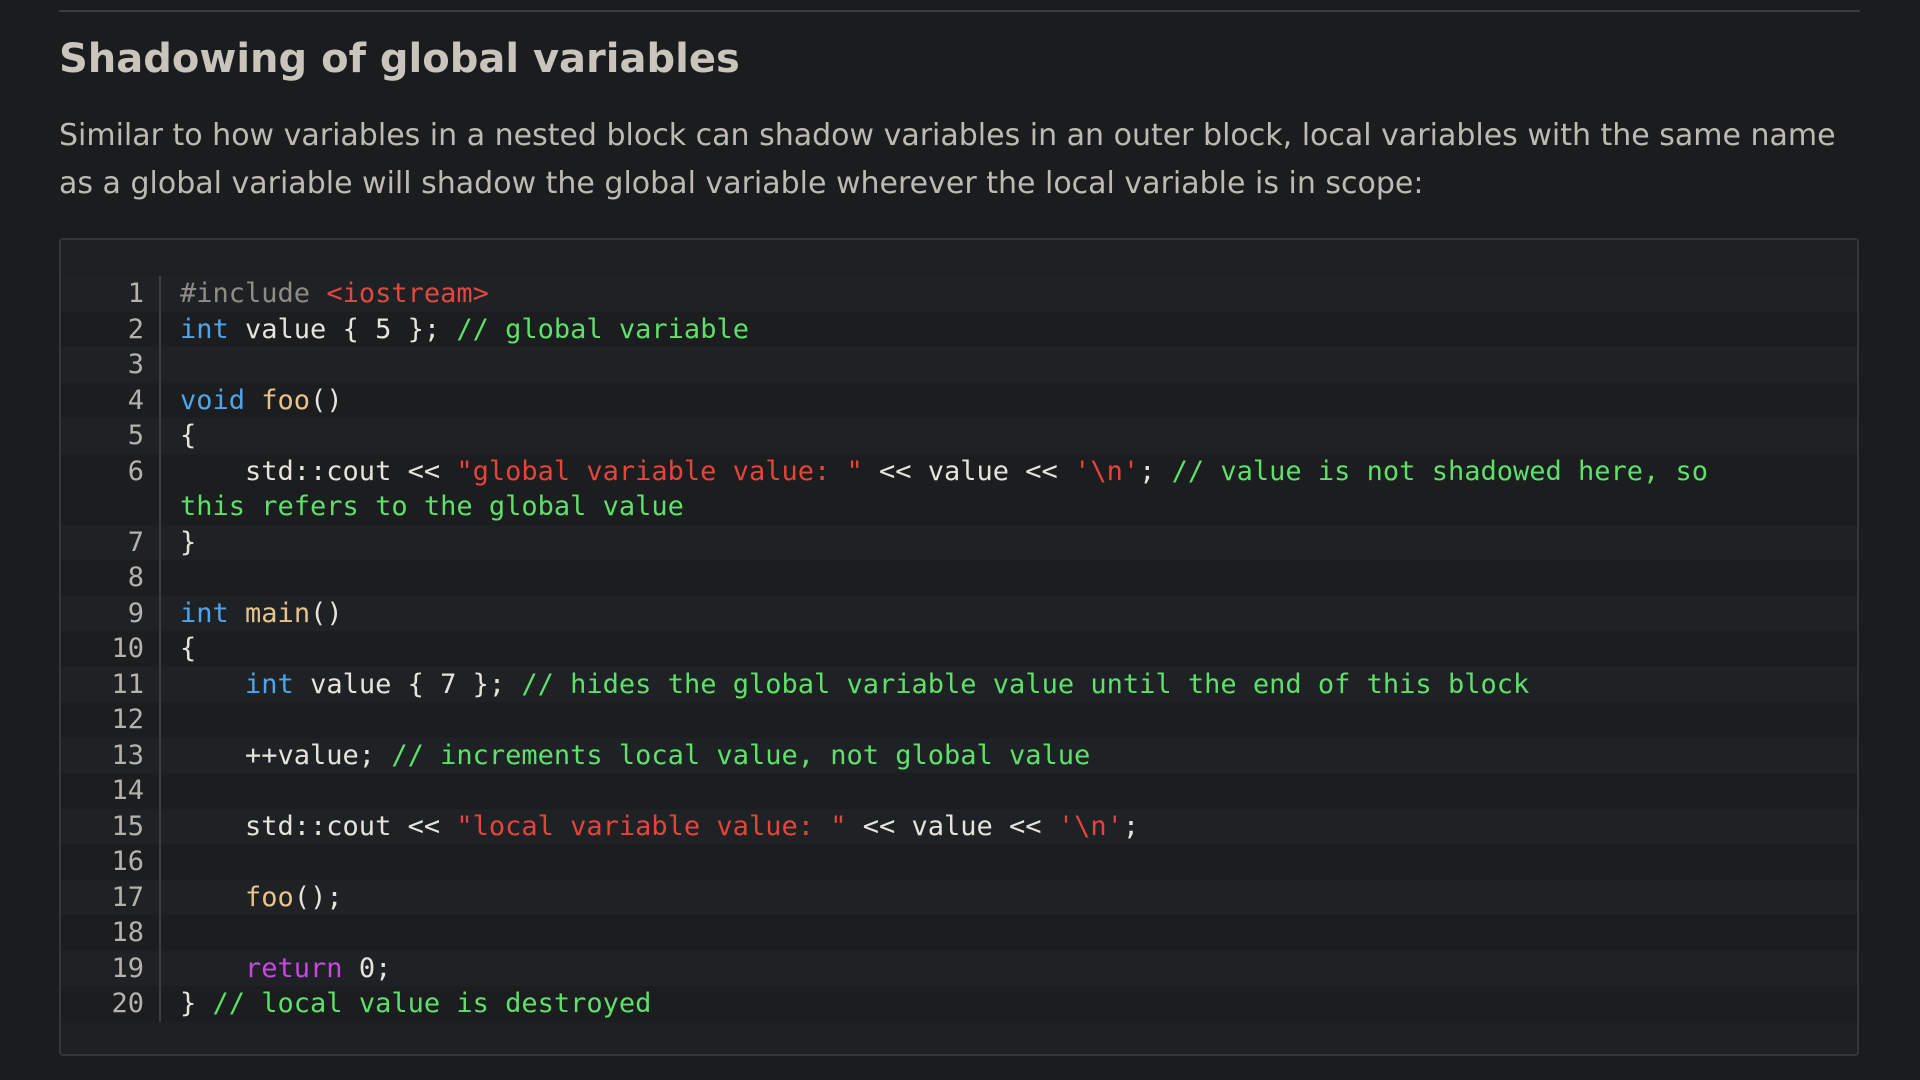 This screenshot has height=1080, width=1920. What do you see at coordinates (959, 578) in the screenshot?
I see `code-line-8: 8` at bounding box center [959, 578].